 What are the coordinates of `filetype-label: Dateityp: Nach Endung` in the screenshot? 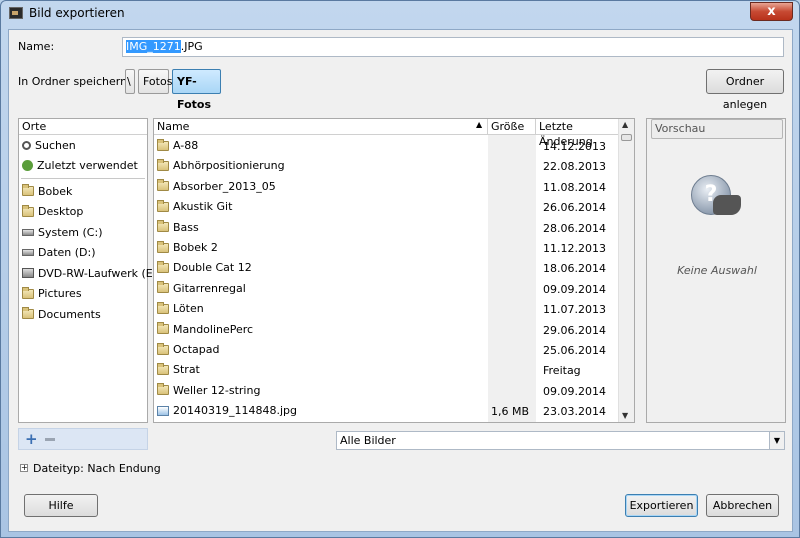 It's located at (97, 468).